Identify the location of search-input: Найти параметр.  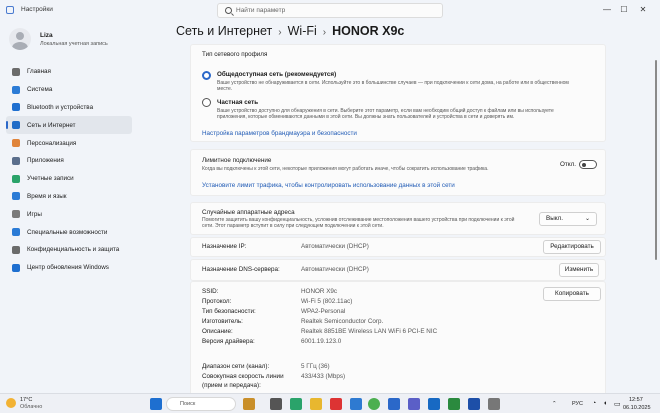
(330, 10).